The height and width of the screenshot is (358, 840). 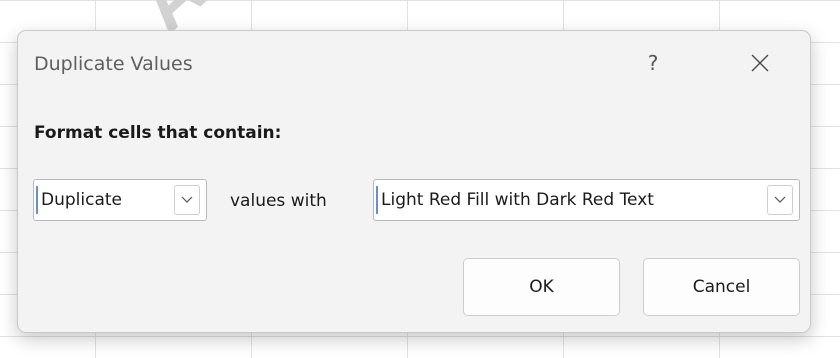 What do you see at coordinates (113, 64) in the screenshot?
I see `dialog-title: Duplicate Values` at bounding box center [113, 64].